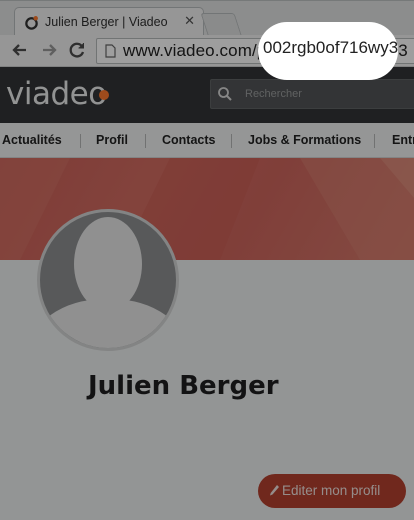 Image resolution: width=414 pixels, height=520 pixels. Describe the element at coordinates (221, 24) in the screenshot. I see `new-tab-button` at that location.